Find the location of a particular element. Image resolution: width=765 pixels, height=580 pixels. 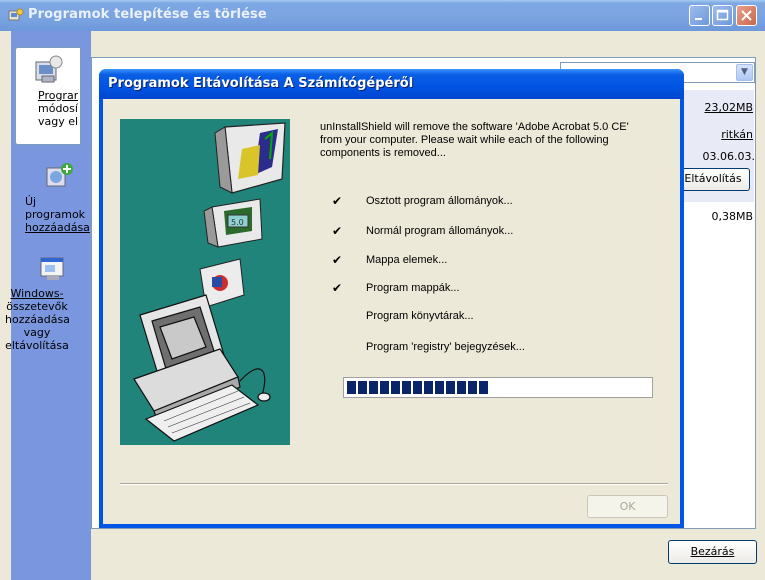

close-window-button is located at coordinates (746, 15).